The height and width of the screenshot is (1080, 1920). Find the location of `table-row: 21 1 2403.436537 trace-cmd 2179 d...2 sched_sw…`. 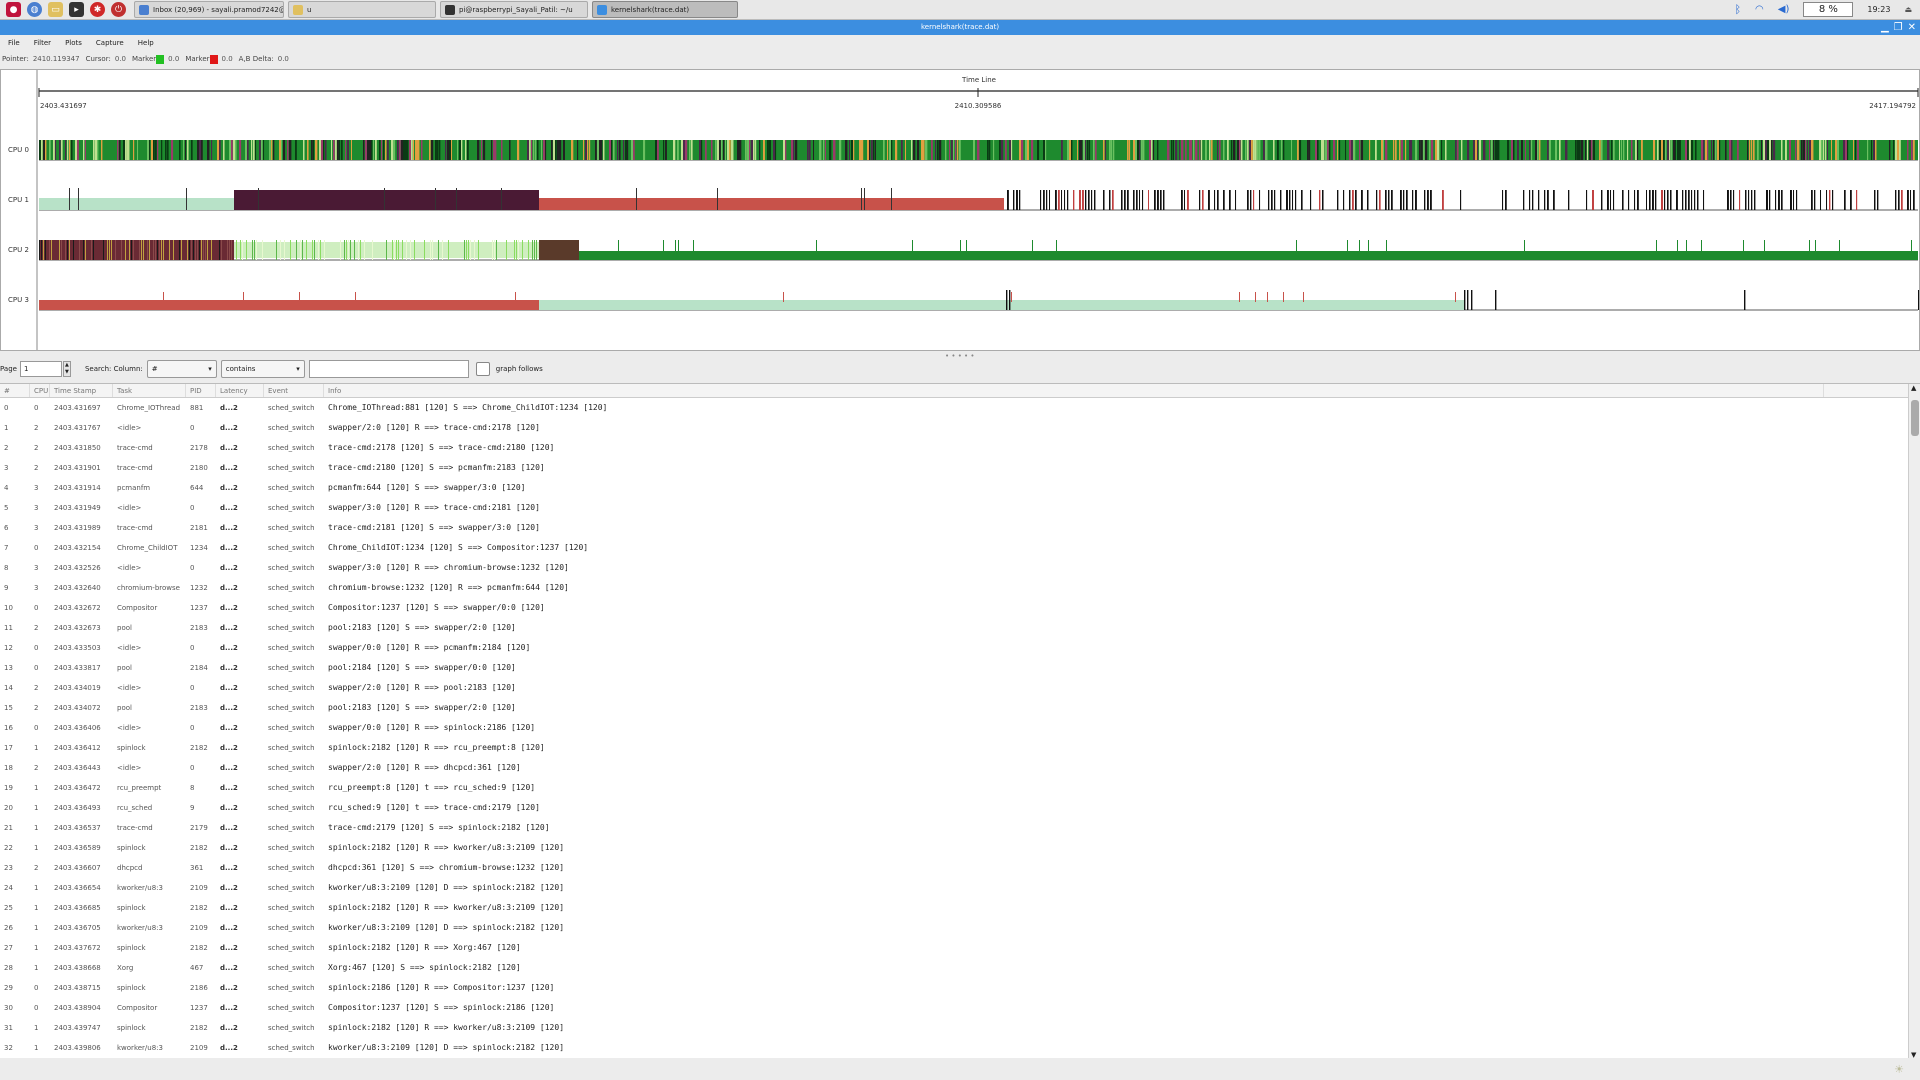

table-row: 21 1 2403.436537 trace-cmd 2179 d...2 sched_sw… is located at coordinates (960, 828).